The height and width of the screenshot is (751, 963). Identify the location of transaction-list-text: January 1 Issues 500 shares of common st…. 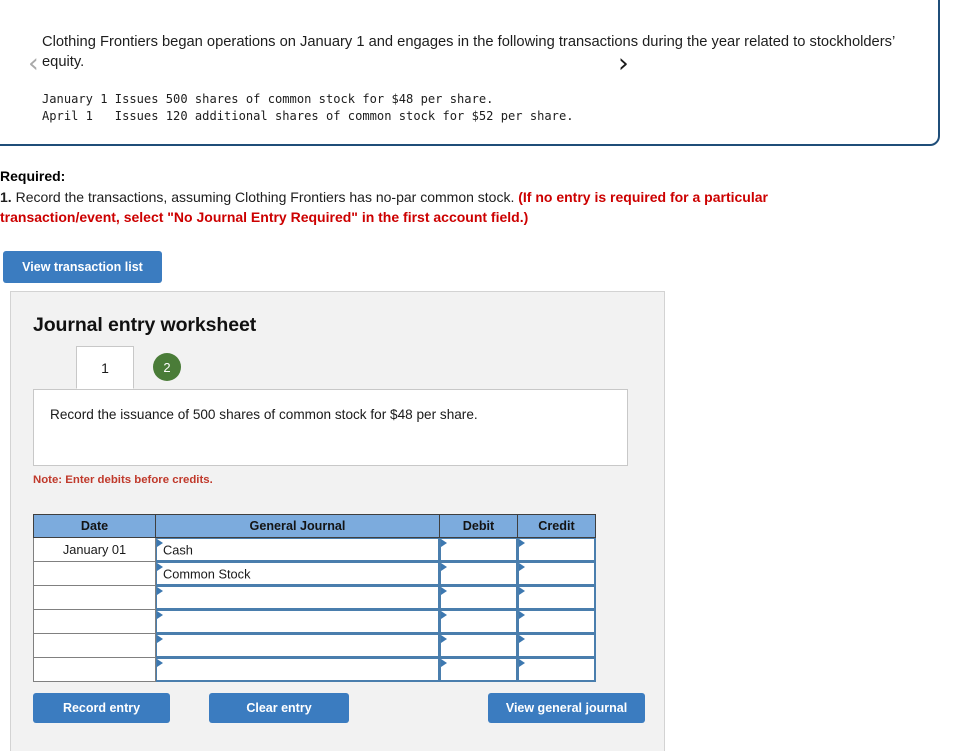
(308, 107).